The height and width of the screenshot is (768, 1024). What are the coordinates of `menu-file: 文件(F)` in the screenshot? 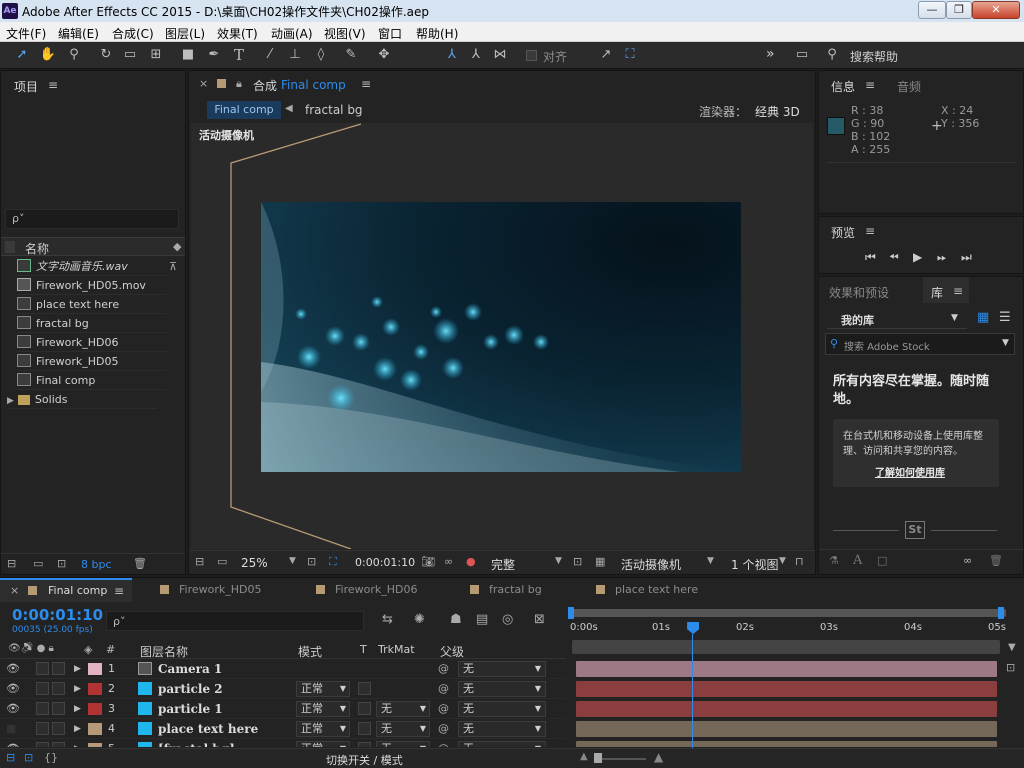 It's located at (26, 33).